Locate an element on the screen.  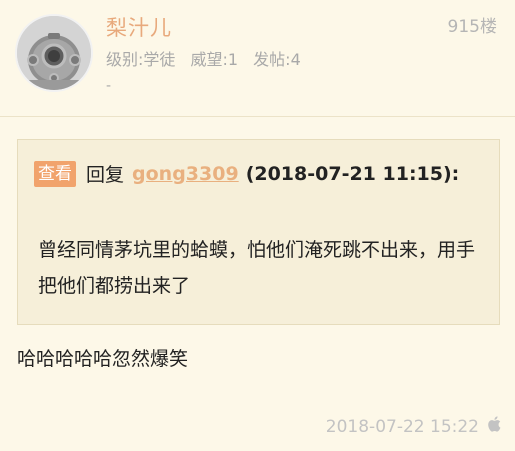
diving-helmet-icon is located at coordinates (54, 53).